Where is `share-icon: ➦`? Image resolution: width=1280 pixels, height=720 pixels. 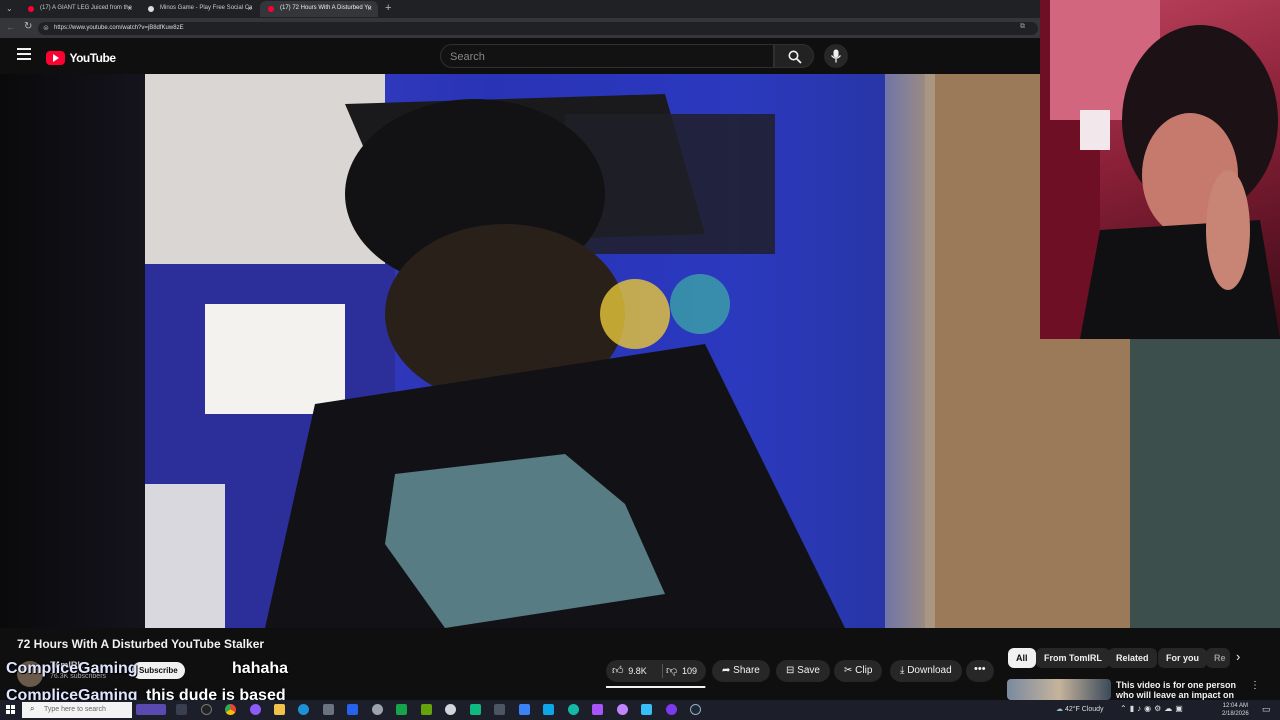
share-icon: ➦ is located at coordinates (726, 670).